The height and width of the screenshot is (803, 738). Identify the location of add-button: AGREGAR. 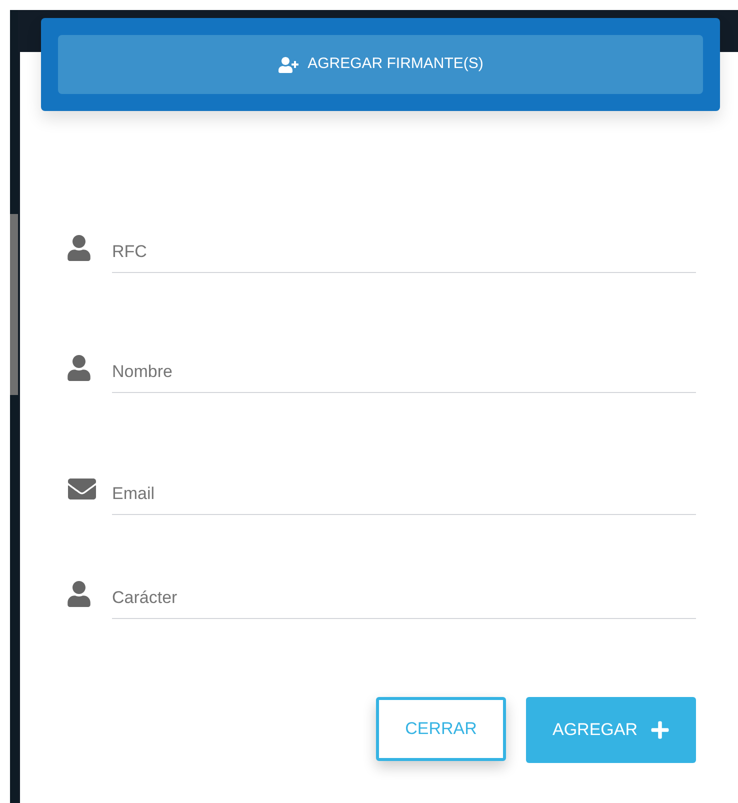
(611, 730).